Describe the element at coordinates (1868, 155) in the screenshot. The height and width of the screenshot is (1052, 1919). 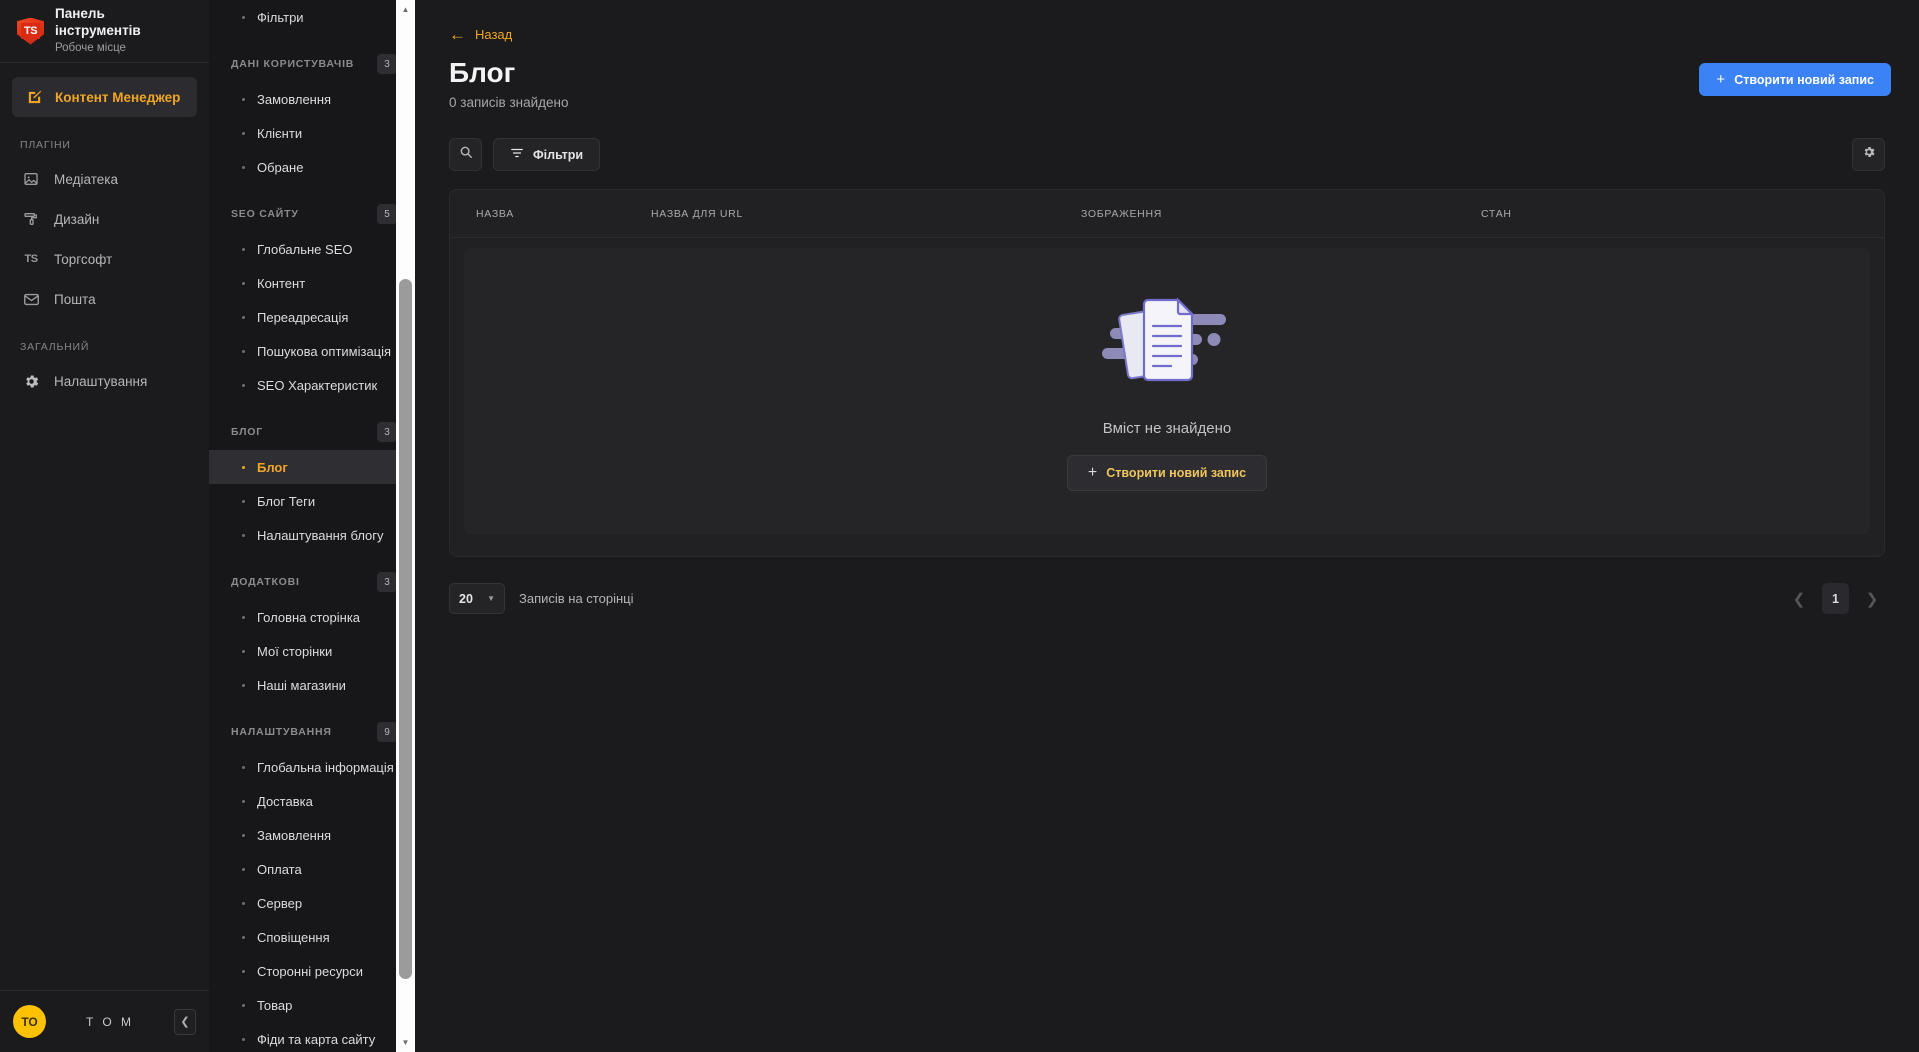
I see `table-settings-button` at that location.